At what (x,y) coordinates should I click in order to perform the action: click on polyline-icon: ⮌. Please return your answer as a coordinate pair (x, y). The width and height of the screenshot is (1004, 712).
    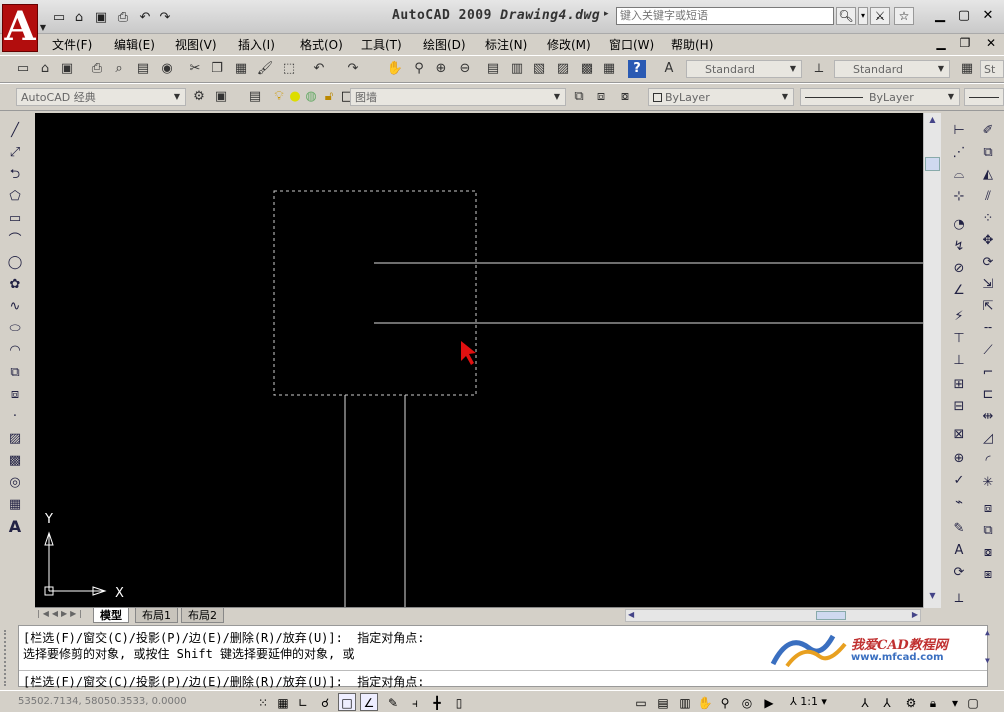
    Looking at the image, I should click on (15, 175).